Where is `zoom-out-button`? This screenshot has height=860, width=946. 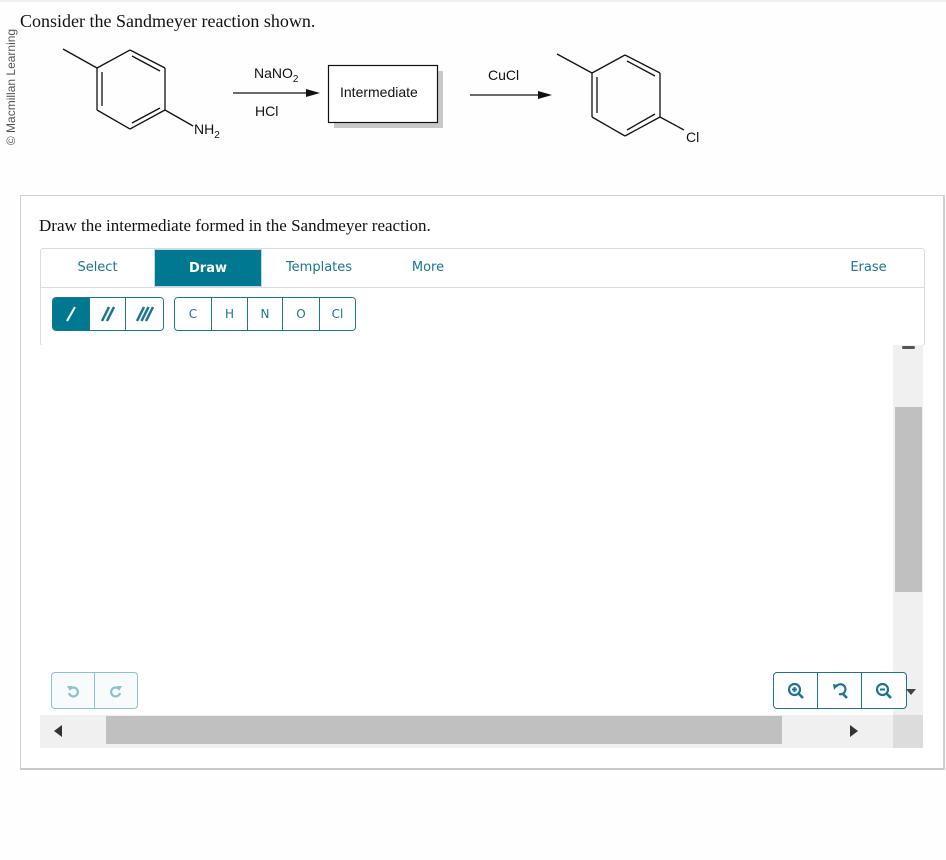 zoom-out-button is located at coordinates (884, 690).